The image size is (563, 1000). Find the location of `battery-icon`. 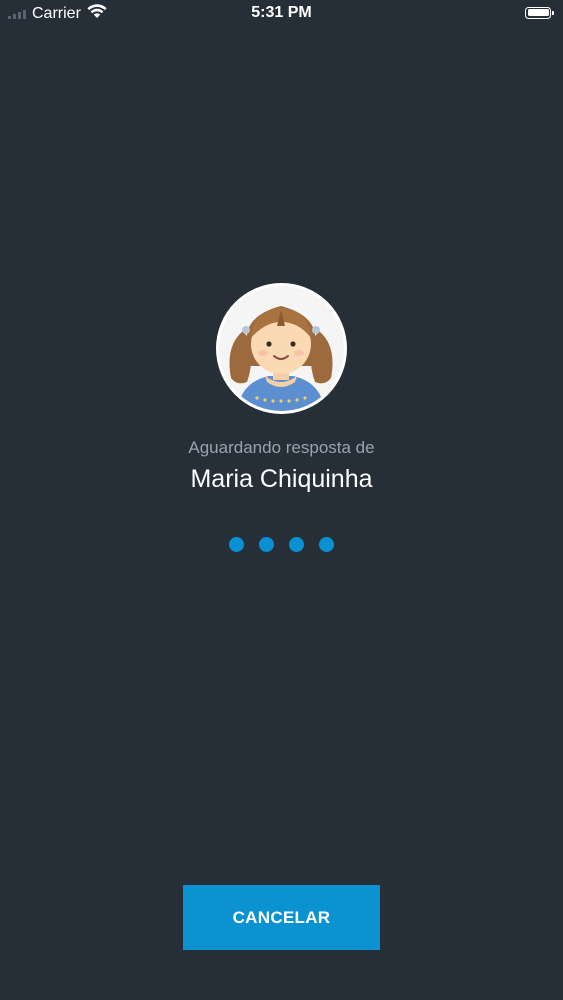

battery-icon is located at coordinates (540, 12).